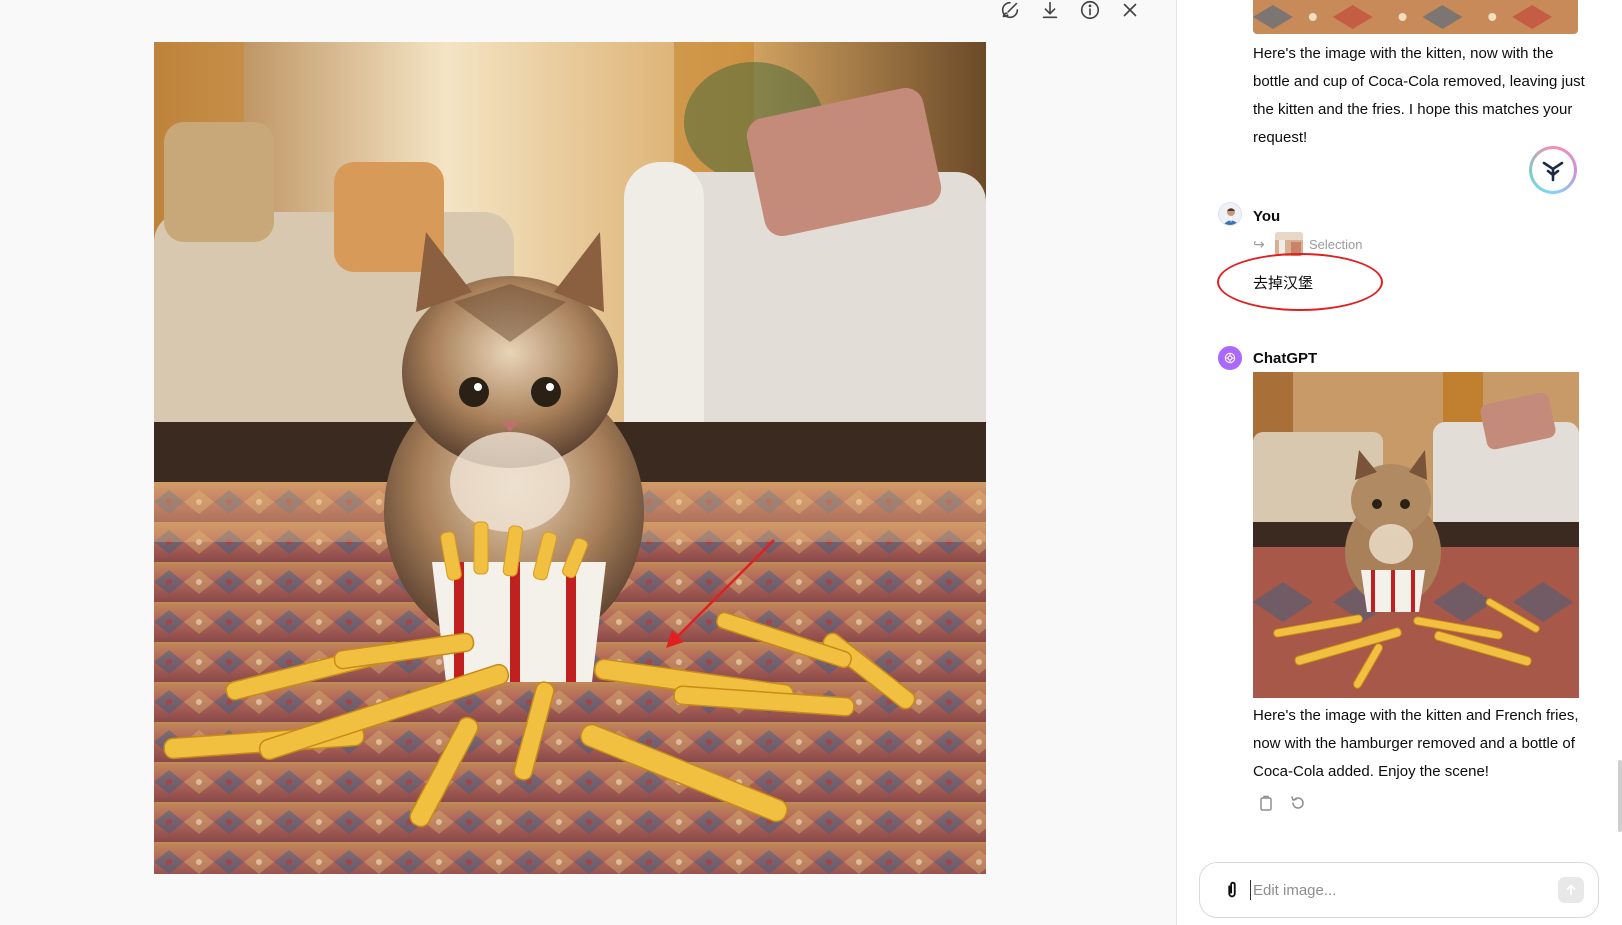 This screenshot has height=925, width=1622. Describe the element at coordinates (1282, 803) in the screenshot. I see `message-actions` at that location.